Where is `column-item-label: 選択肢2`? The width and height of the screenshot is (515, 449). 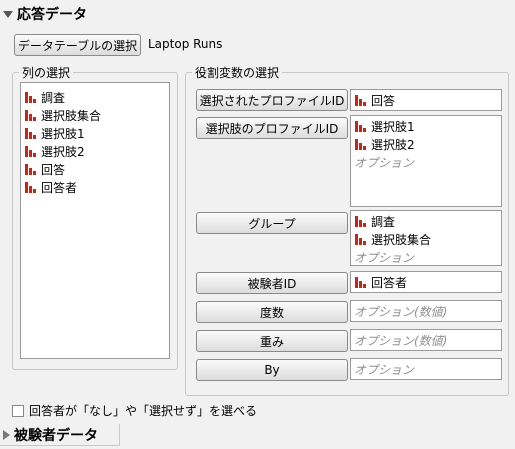
column-item-label: 選択肢2 is located at coordinates (63, 151).